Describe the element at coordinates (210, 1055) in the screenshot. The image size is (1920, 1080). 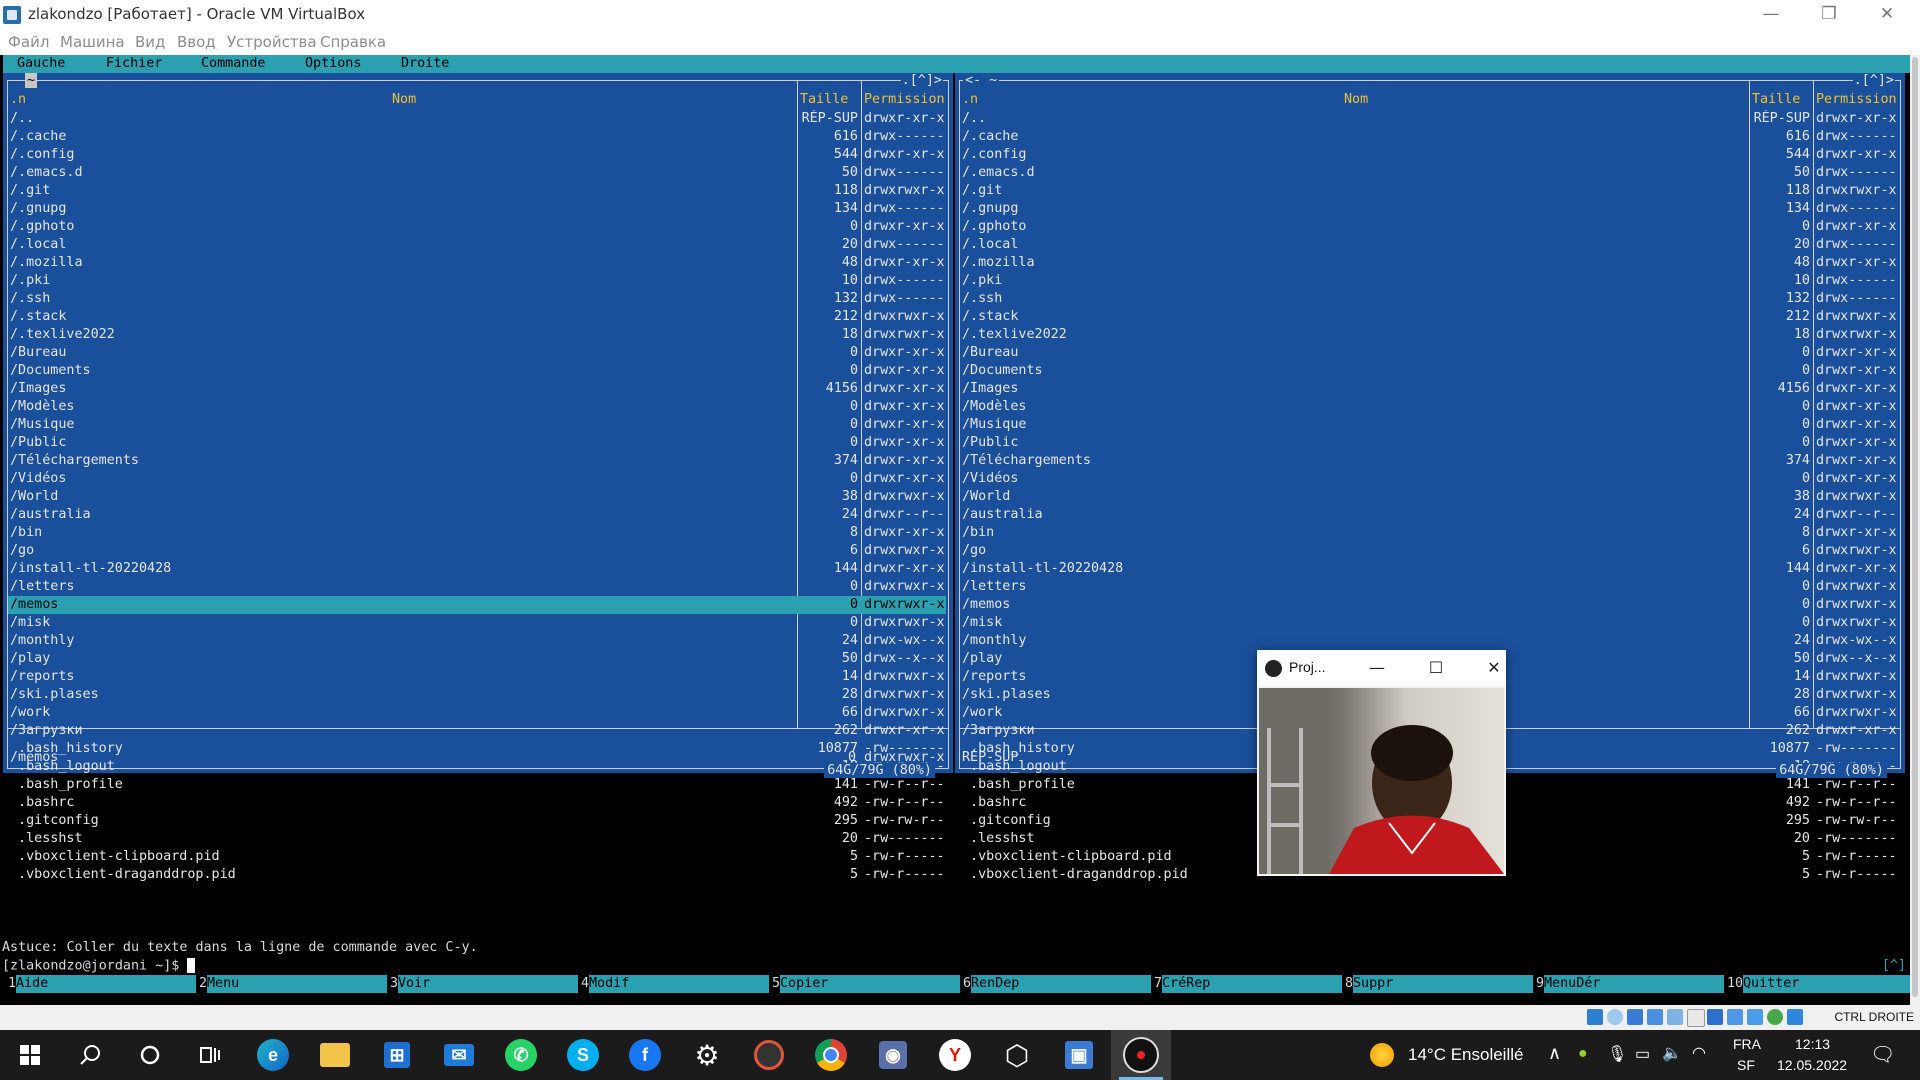
I see `task-view-button` at that location.